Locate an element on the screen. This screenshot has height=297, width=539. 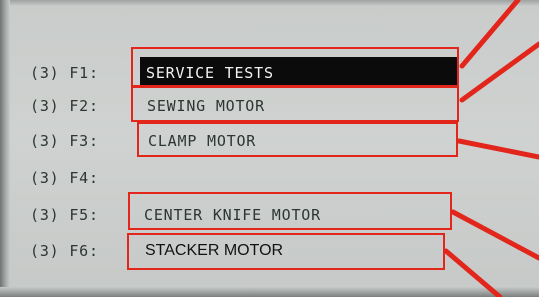
bezel-left is located at coordinates (5, 148).